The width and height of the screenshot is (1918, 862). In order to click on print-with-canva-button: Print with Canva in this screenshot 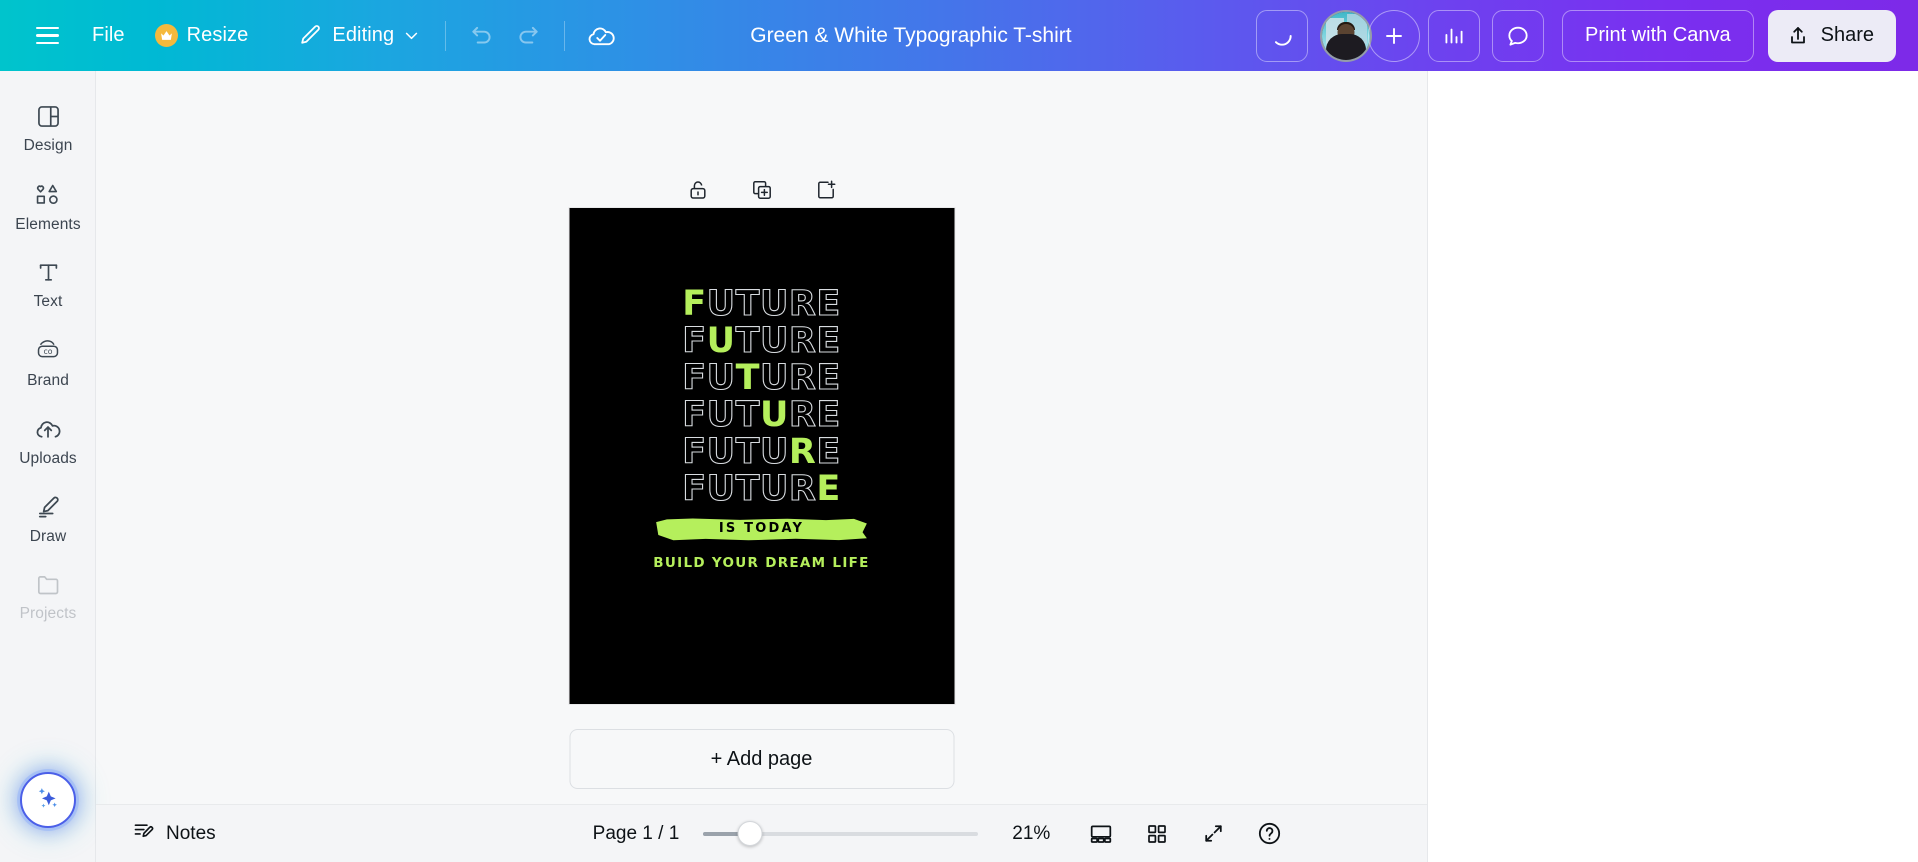, I will do `click(1658, 35)`.